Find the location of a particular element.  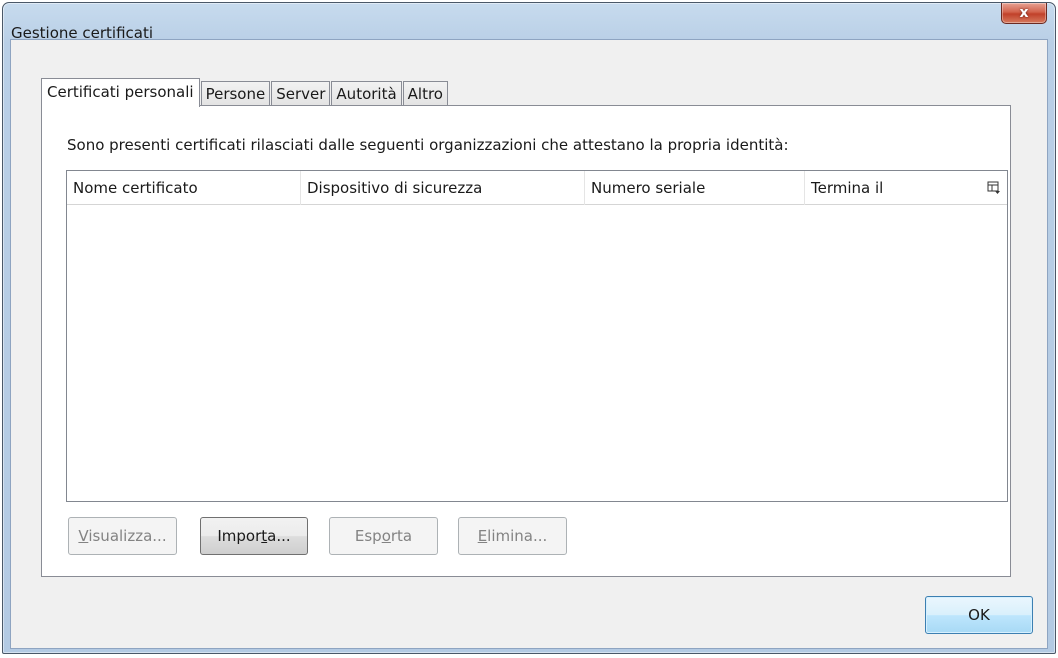

delete-mnemonic: E is located at coordinates (482, 536).